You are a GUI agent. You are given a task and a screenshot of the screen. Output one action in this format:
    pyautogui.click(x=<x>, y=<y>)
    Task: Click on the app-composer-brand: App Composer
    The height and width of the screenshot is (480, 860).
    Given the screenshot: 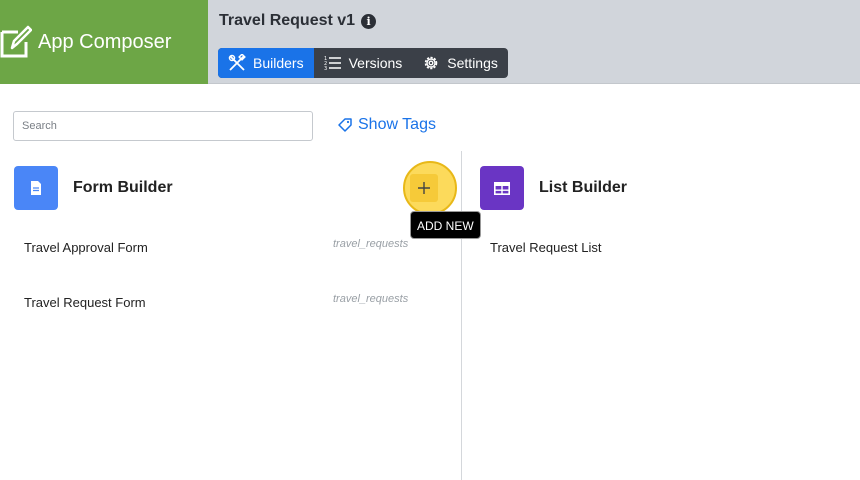 What is the action you would take?
    pyautogui.click(x=104, y=42)
    